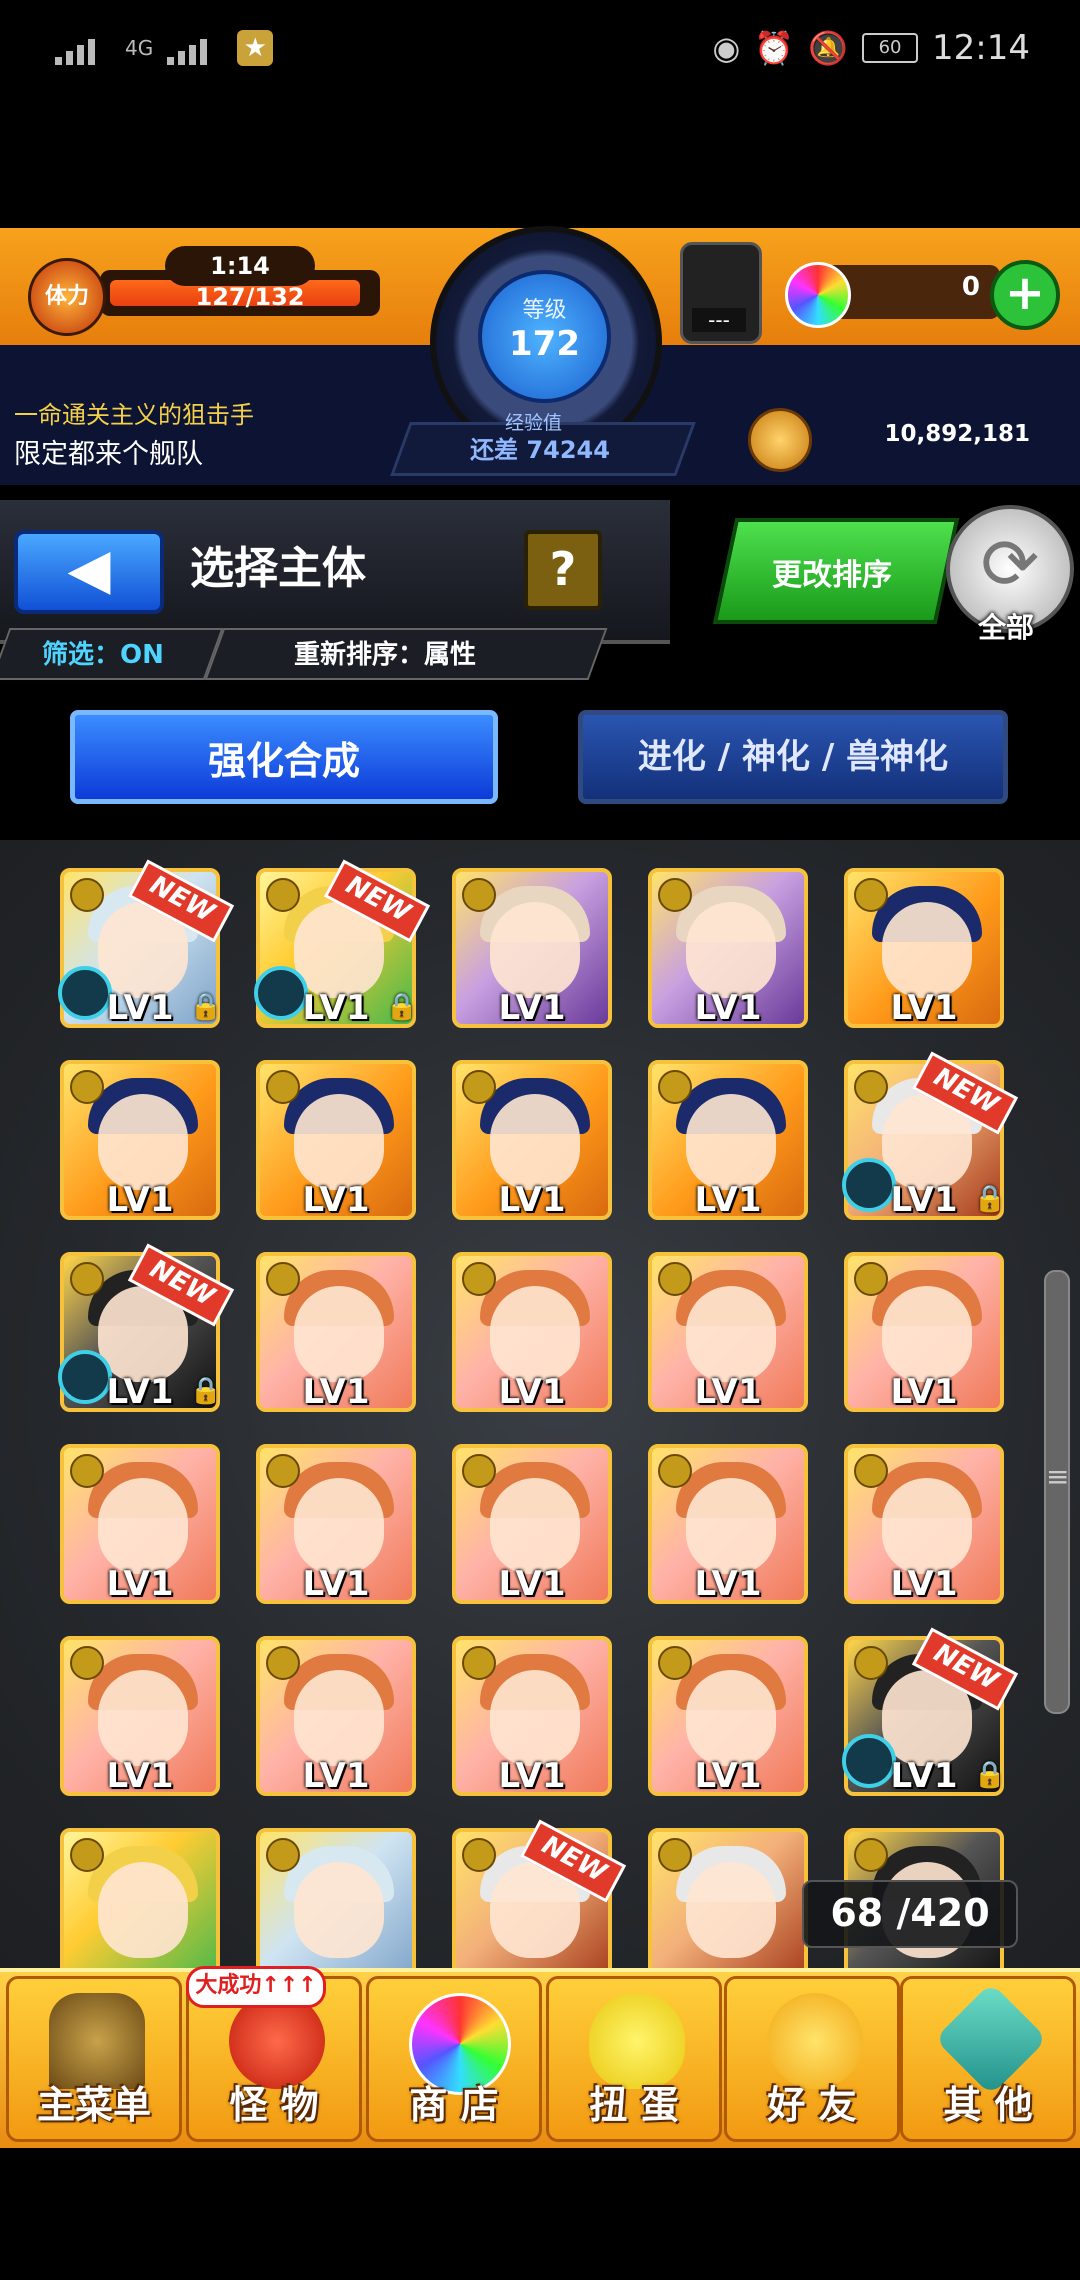  I want to click on nav-other: 其 他, so click(988, 2059).